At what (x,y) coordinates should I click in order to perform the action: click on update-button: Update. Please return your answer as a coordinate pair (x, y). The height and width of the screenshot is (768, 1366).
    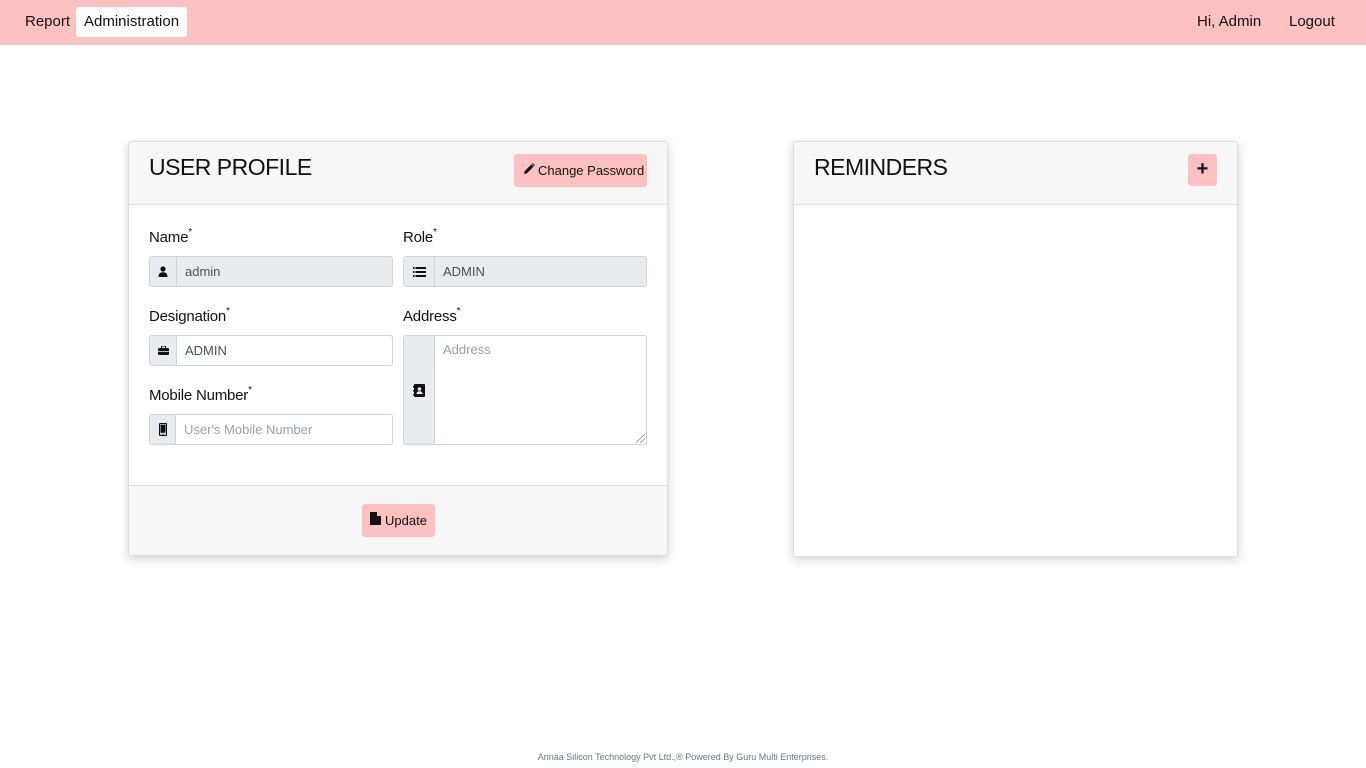
    Looking at the image, I should click on (398, 520).